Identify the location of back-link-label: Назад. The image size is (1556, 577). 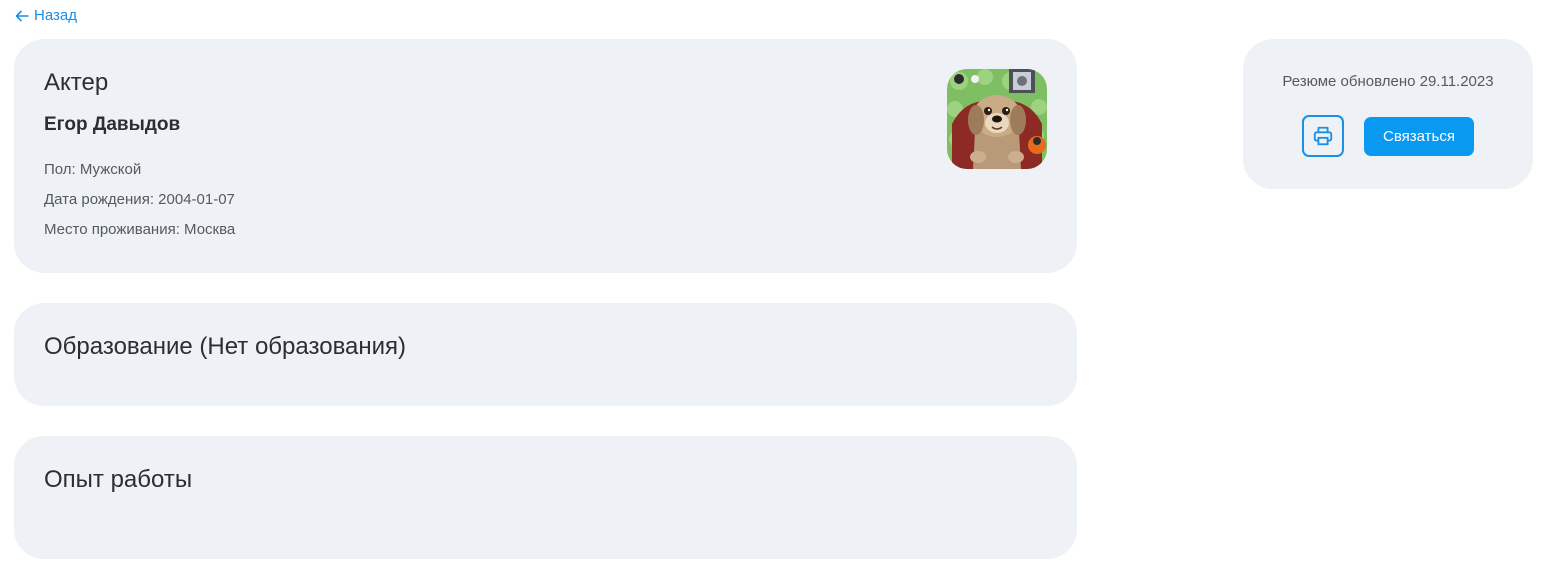
(55, 15).